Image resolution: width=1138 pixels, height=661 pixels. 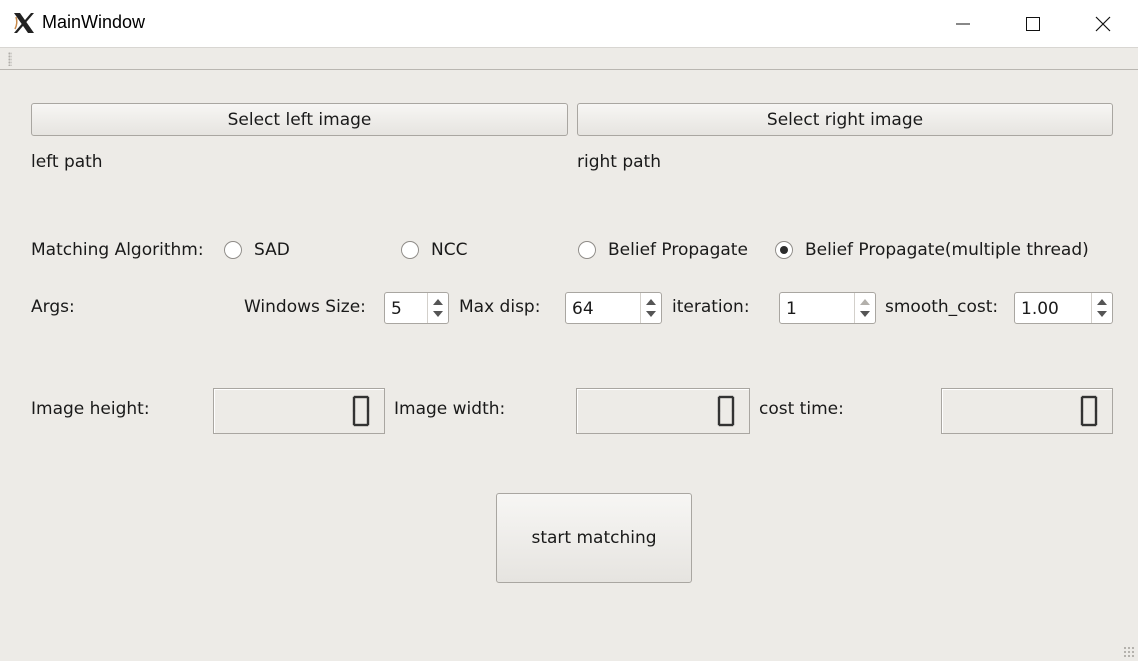 I want to click on spinbox-value: 5, so click(x=396, y=309).